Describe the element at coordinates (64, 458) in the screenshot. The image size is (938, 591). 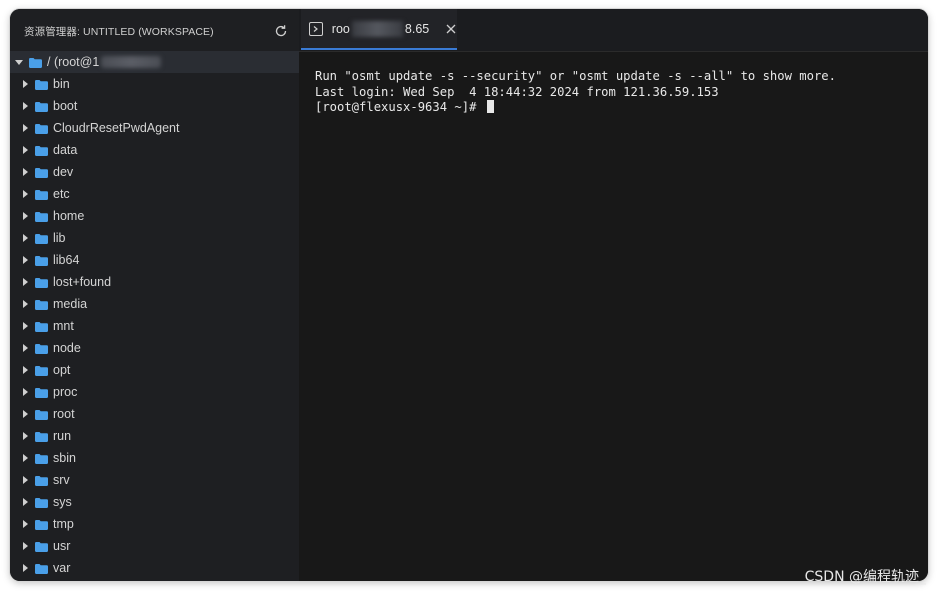
I see `tree-item-label: sbin` at that location.